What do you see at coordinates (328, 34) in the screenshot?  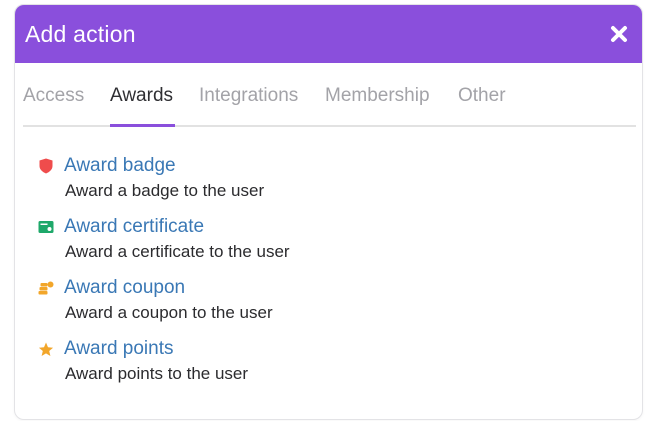 I see `dialog-header: Add action` at bounding box center [328, 34].